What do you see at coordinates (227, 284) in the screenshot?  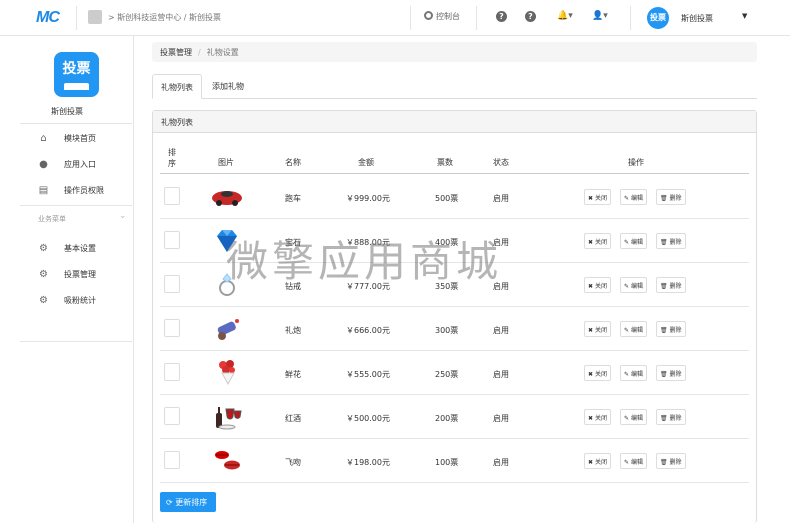 I see `ring-icon` at bounding box center [227, 284].